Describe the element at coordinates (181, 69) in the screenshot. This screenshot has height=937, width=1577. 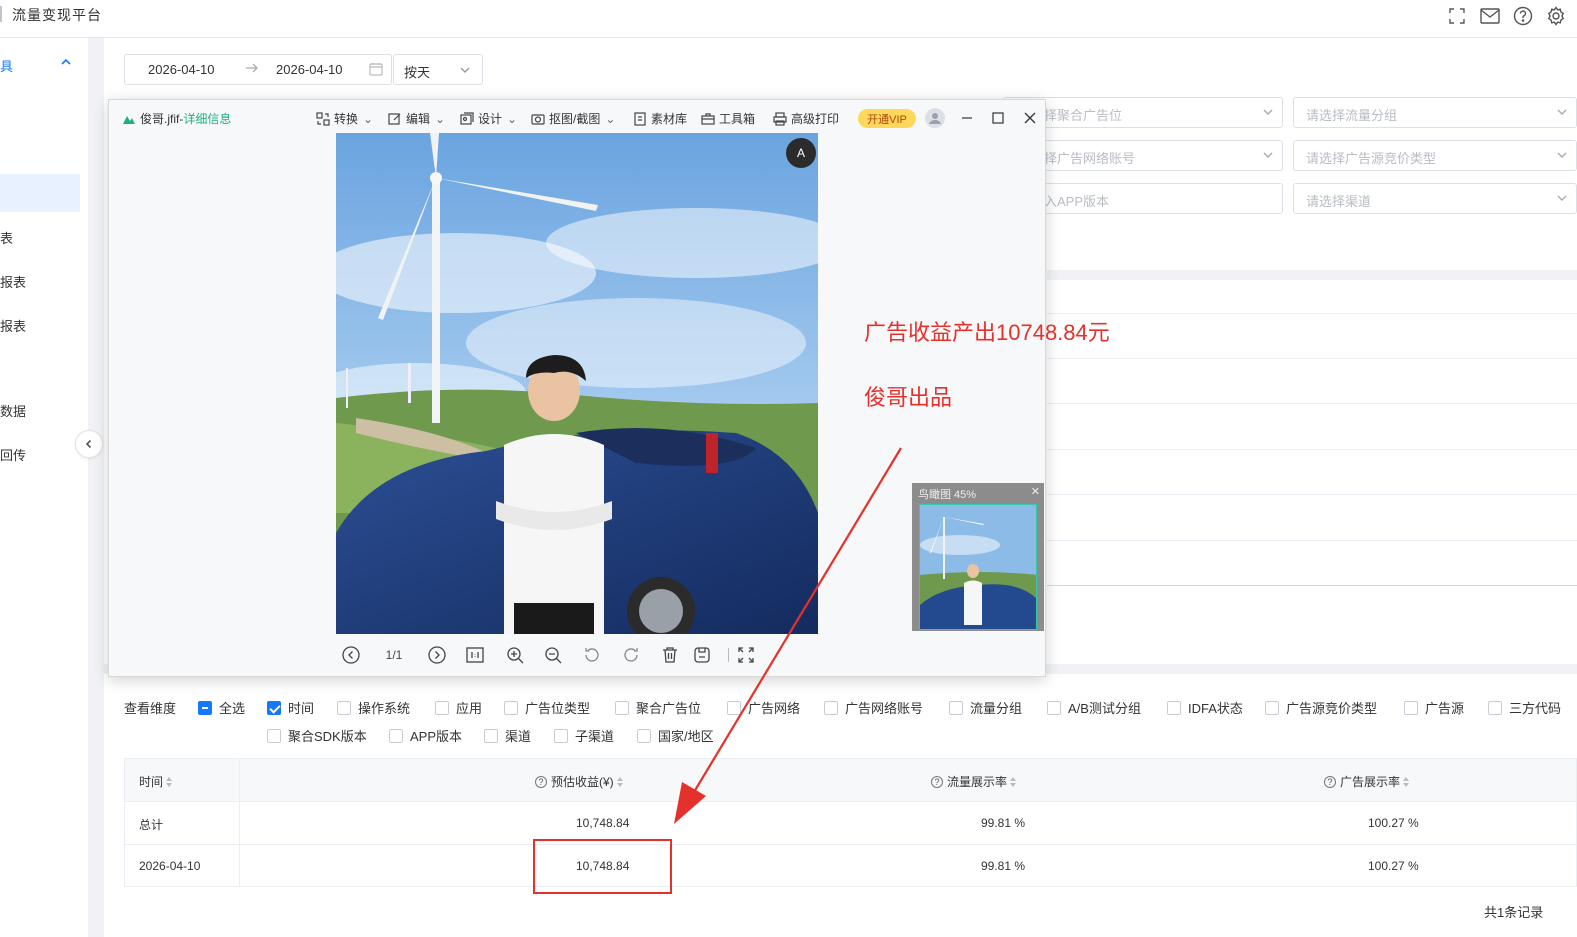
I see `date-start: 2026-04-10` at that location.